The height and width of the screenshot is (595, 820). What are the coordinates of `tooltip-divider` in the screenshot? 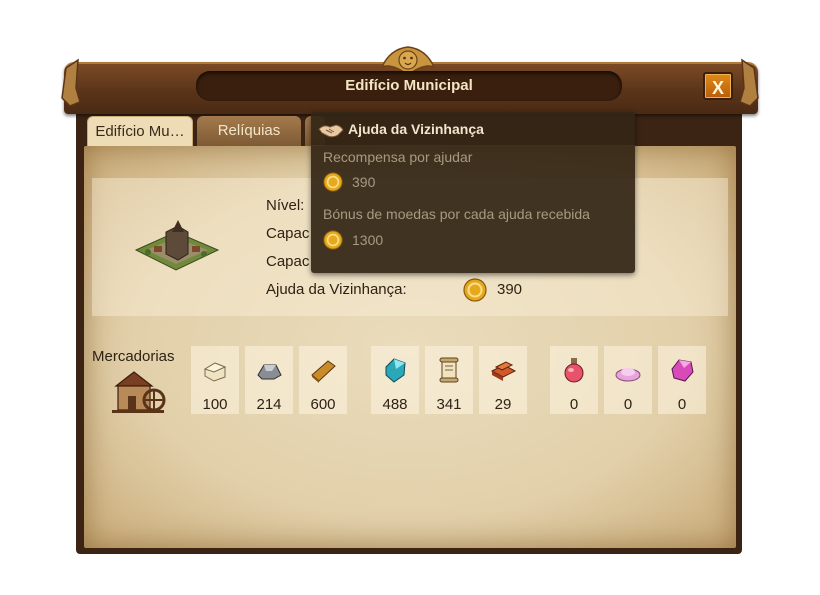 It's located at (473, 145).